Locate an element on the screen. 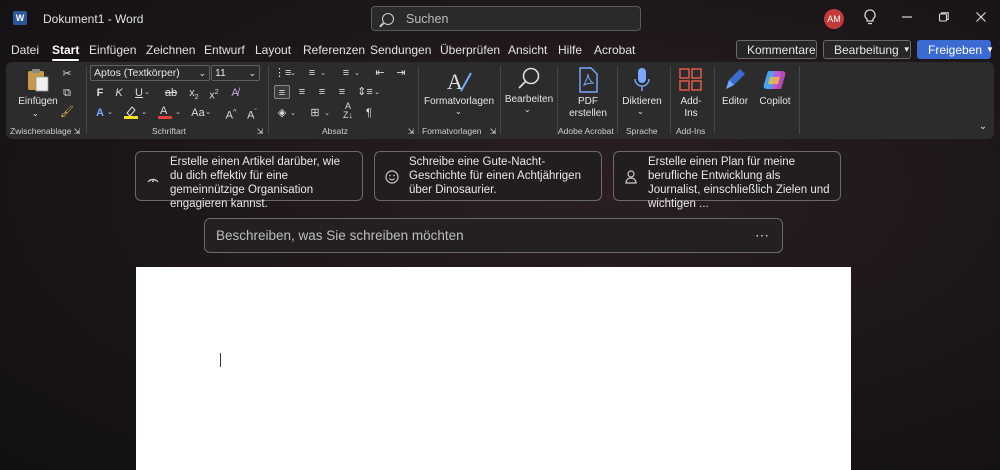 Image resolution: width=1000 pixels, height=470 pixels. copilot-label: Copilot is located at coordinates (775, 101).